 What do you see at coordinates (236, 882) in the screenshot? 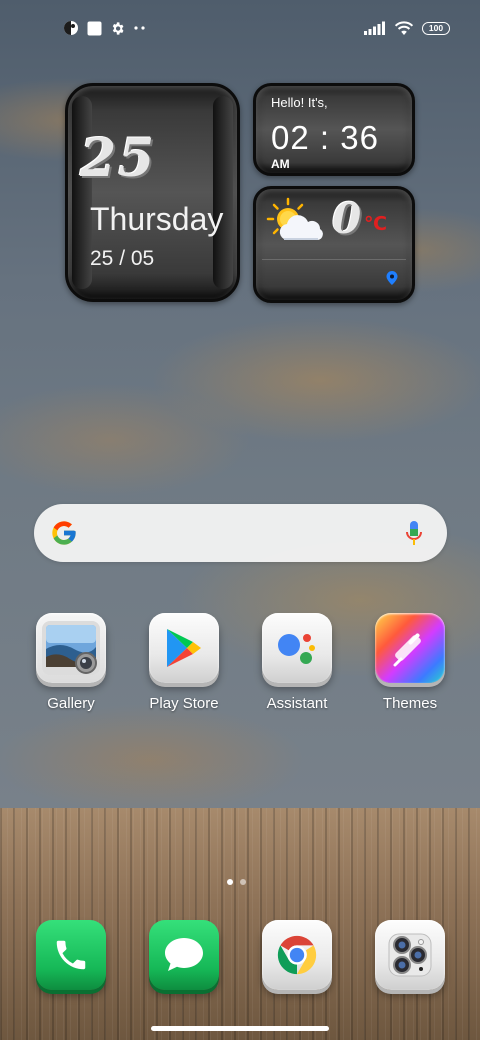
I see `page-indicator` at bounding box center [236, 882].